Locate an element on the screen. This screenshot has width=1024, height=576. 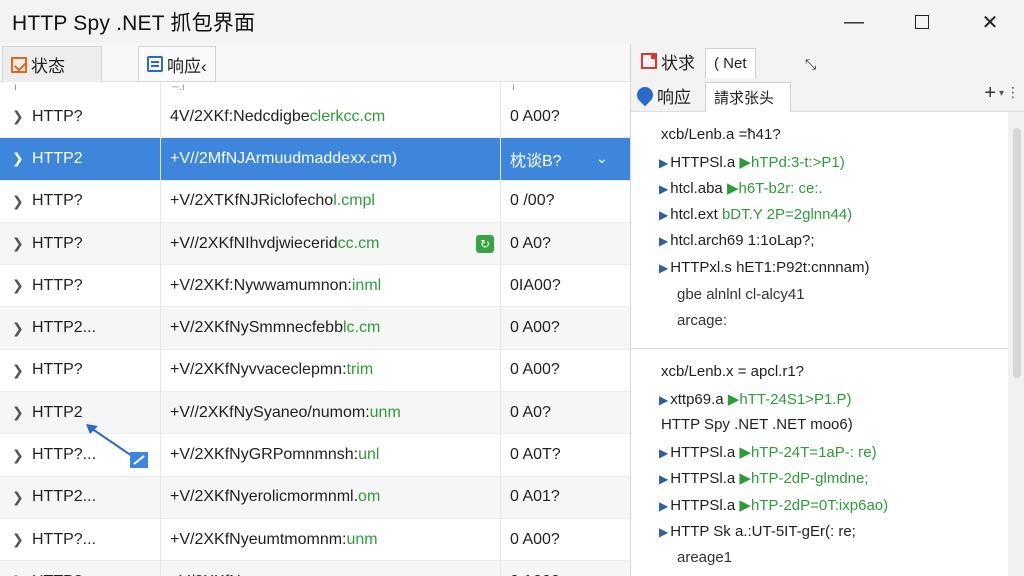
url-path: +V//2MfNJArmuudmaddexx.cm) is located at coordinates (284, 158).